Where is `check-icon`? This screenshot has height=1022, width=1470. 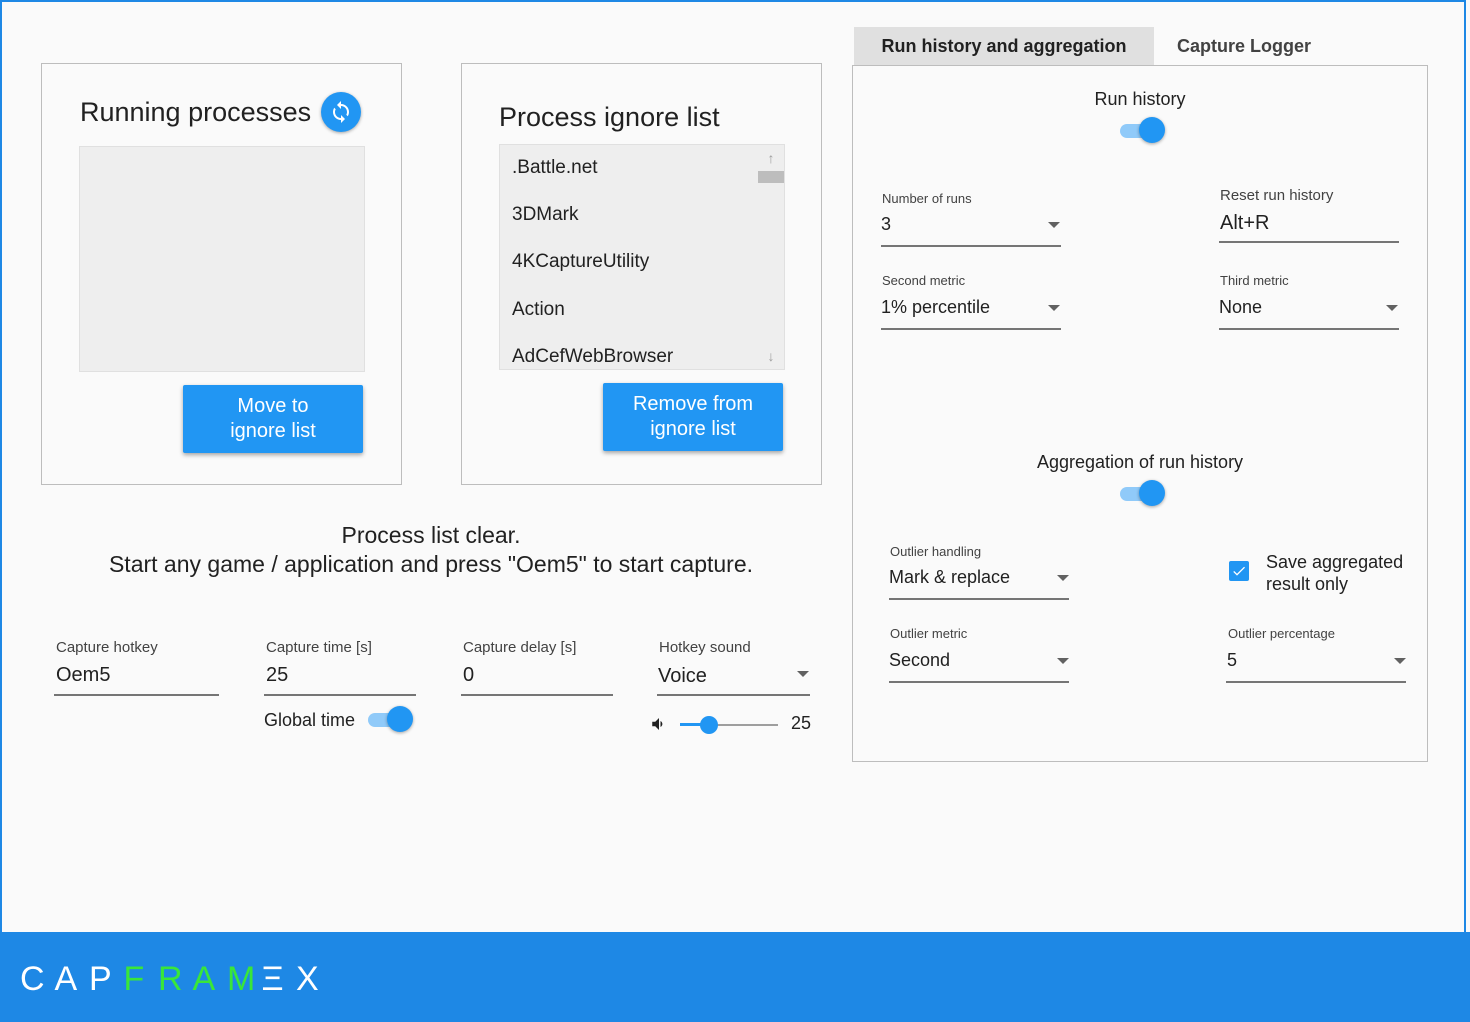
check-icon is located at coordinates (1239, 571).